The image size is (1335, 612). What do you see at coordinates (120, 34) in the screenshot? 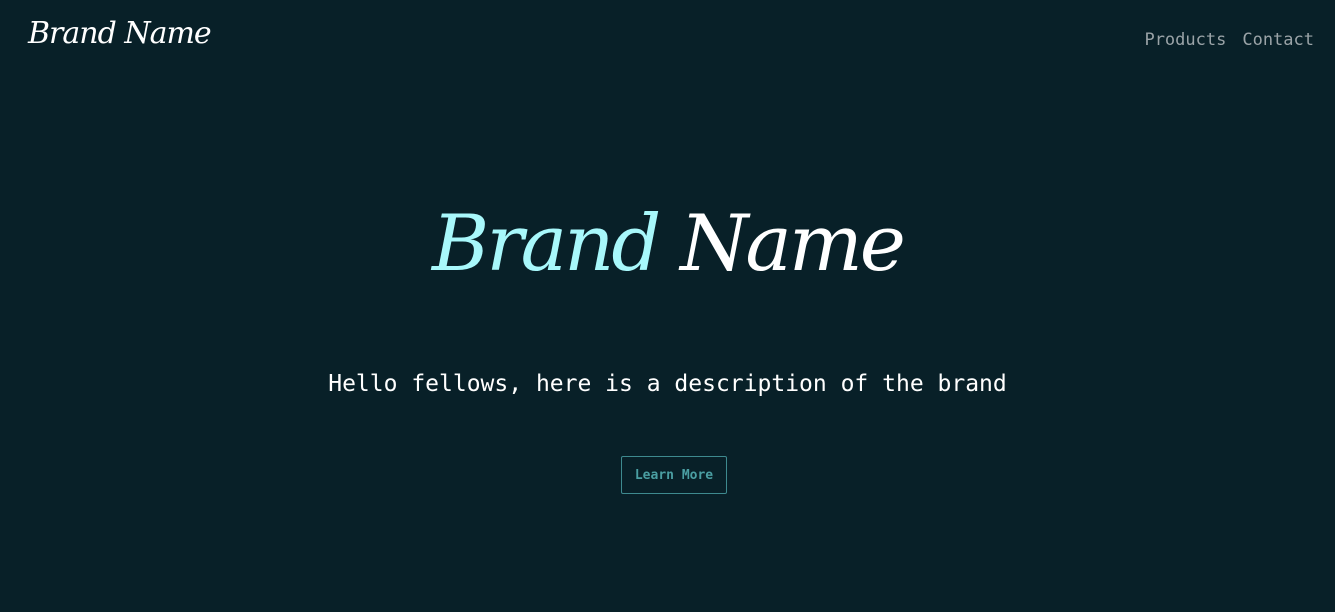
I see `header-logo: Brand Name` at bounding box center [120, 34].